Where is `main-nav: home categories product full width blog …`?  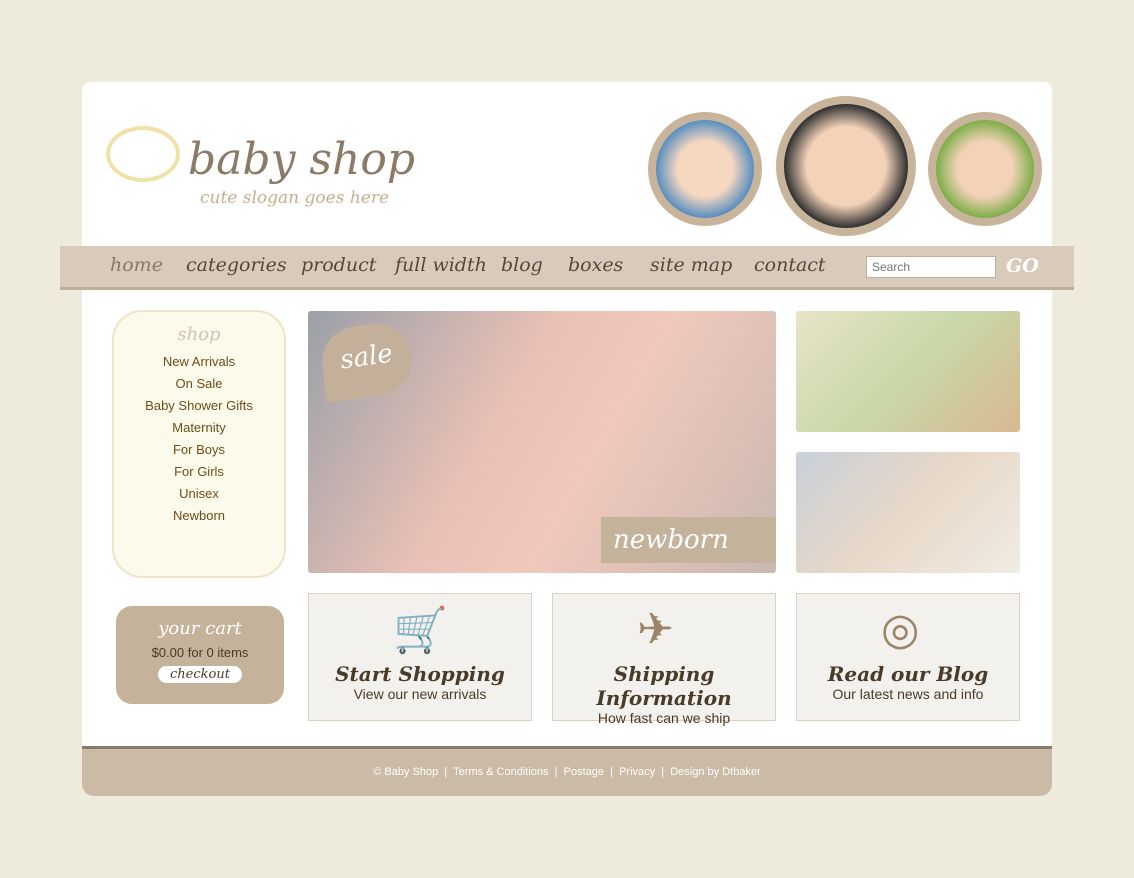 main-nav: home categories product full width blog … is located at coordinates (567, 268).